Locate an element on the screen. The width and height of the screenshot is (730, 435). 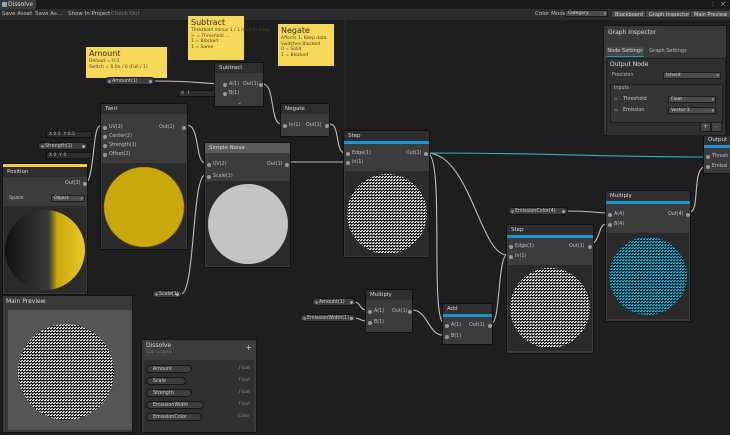
output-node-section: Output Node is located at coordinates (629, 64).